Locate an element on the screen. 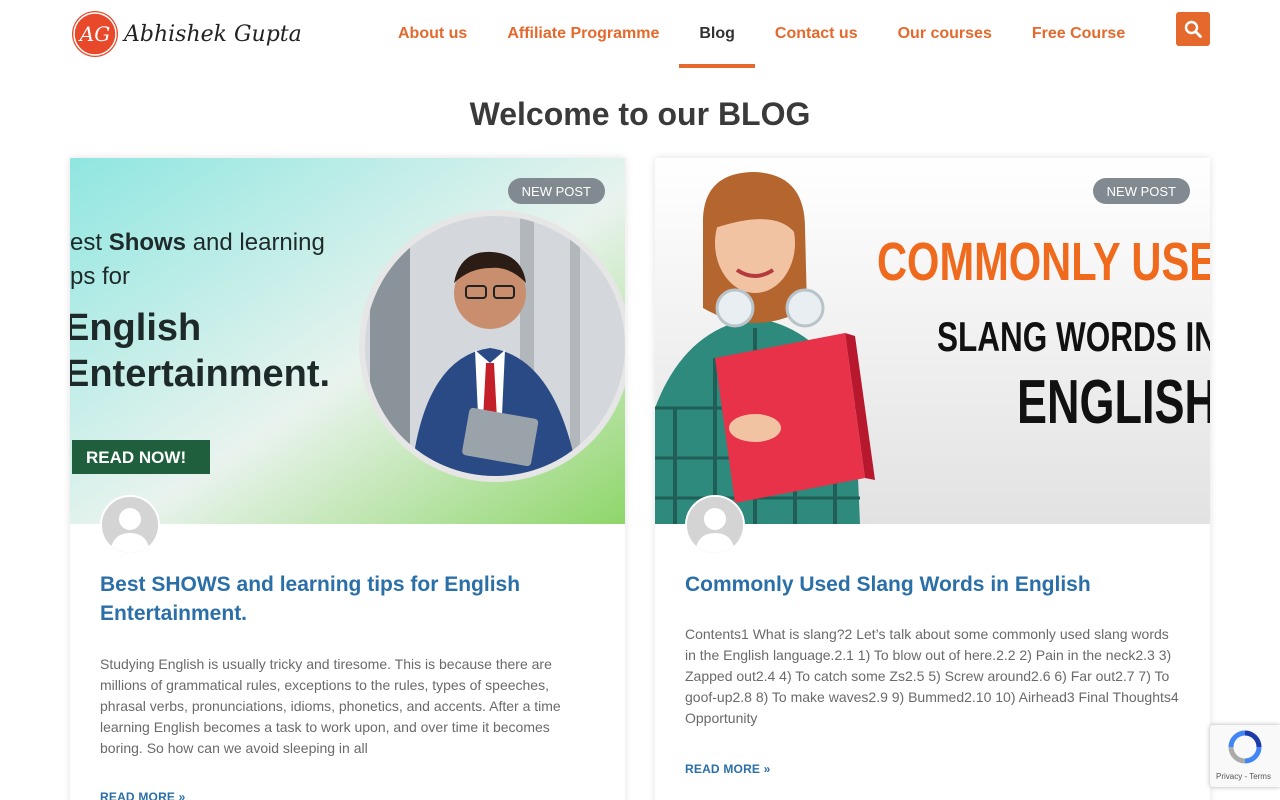  svg-text: COMMONLY USE is located at coordinates (1043, 262).